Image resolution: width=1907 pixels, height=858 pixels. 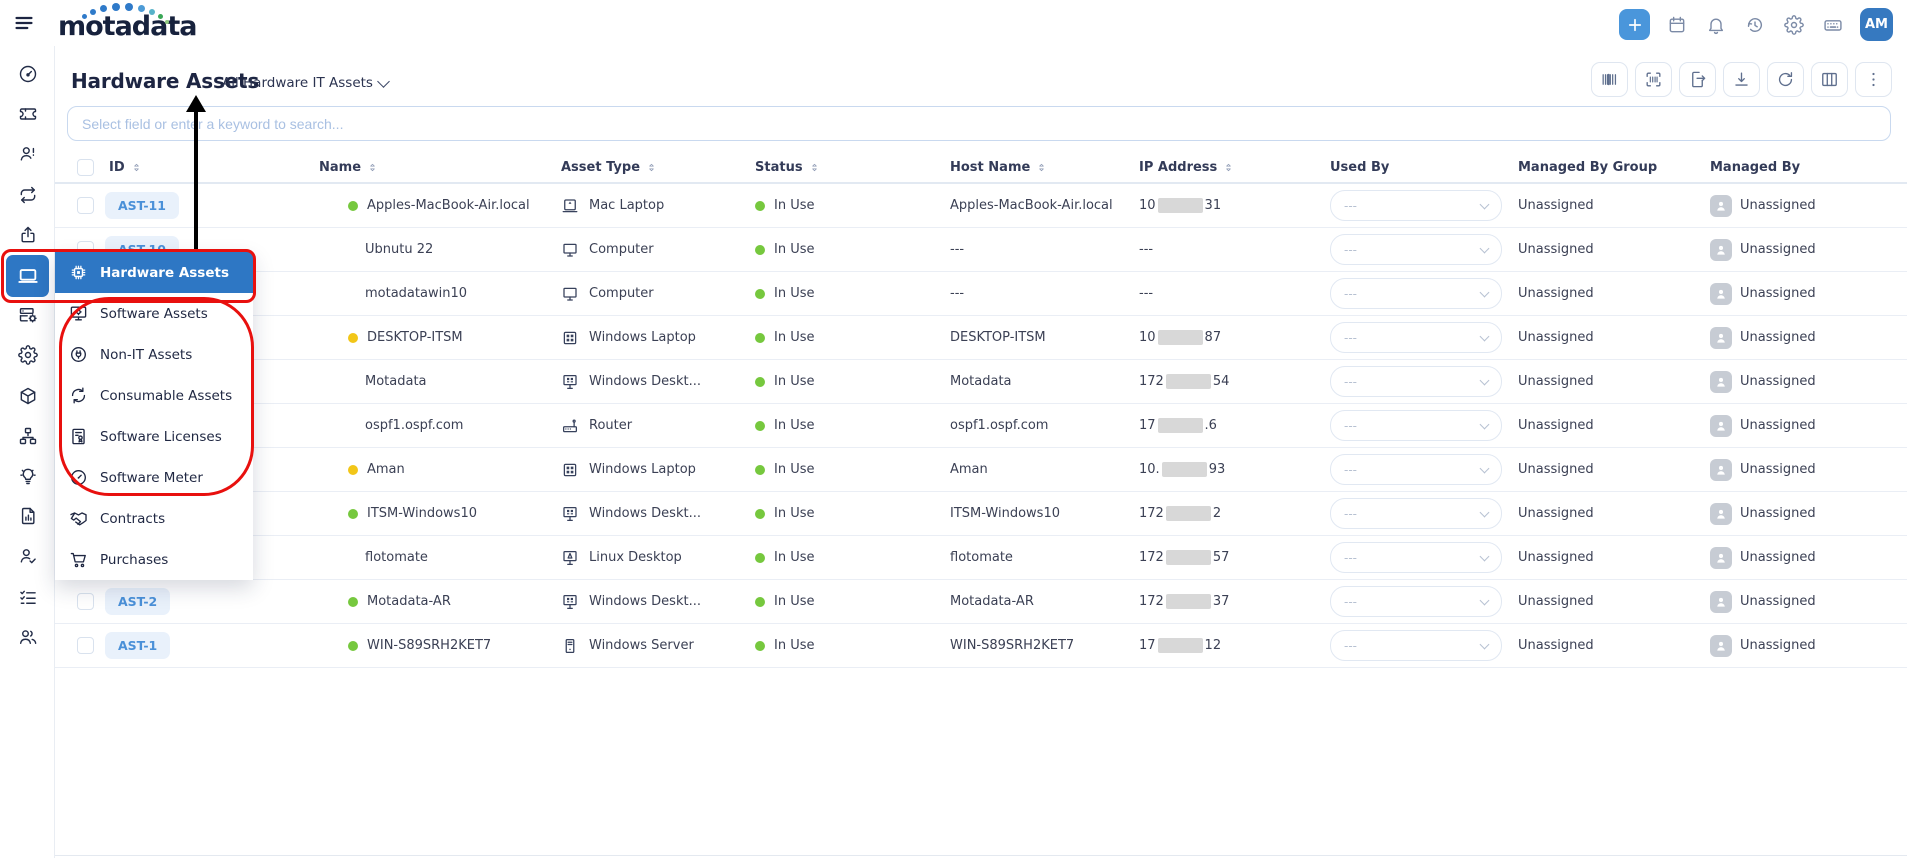 What do you see at coordinates (1741, 79) in the screenshot?
I see `download-button` at bounding box center [1741, 79].